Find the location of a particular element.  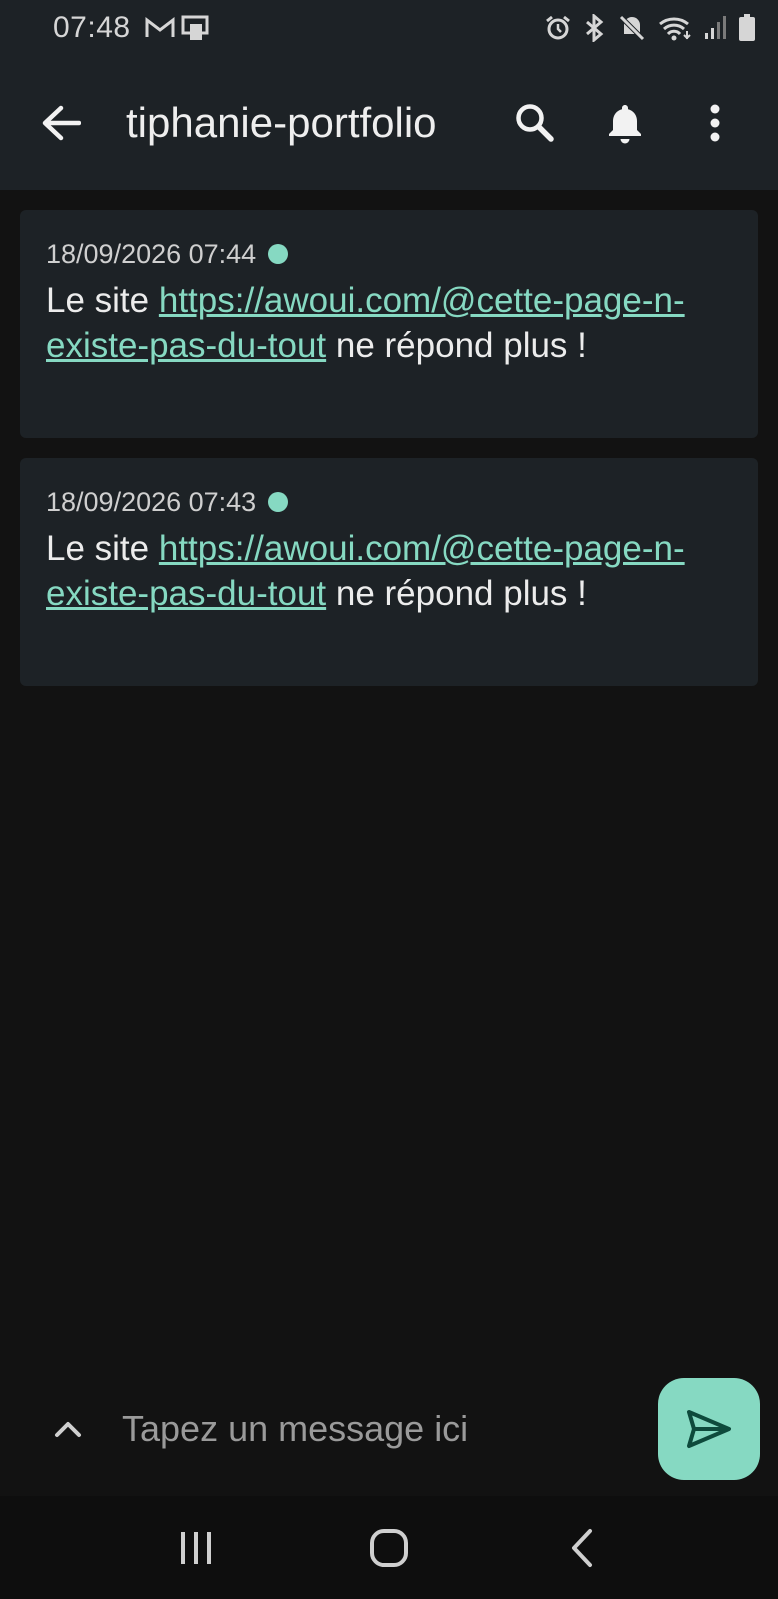

message-meta: 18/09/2026 07:44 is located at coordinates (389, 254).